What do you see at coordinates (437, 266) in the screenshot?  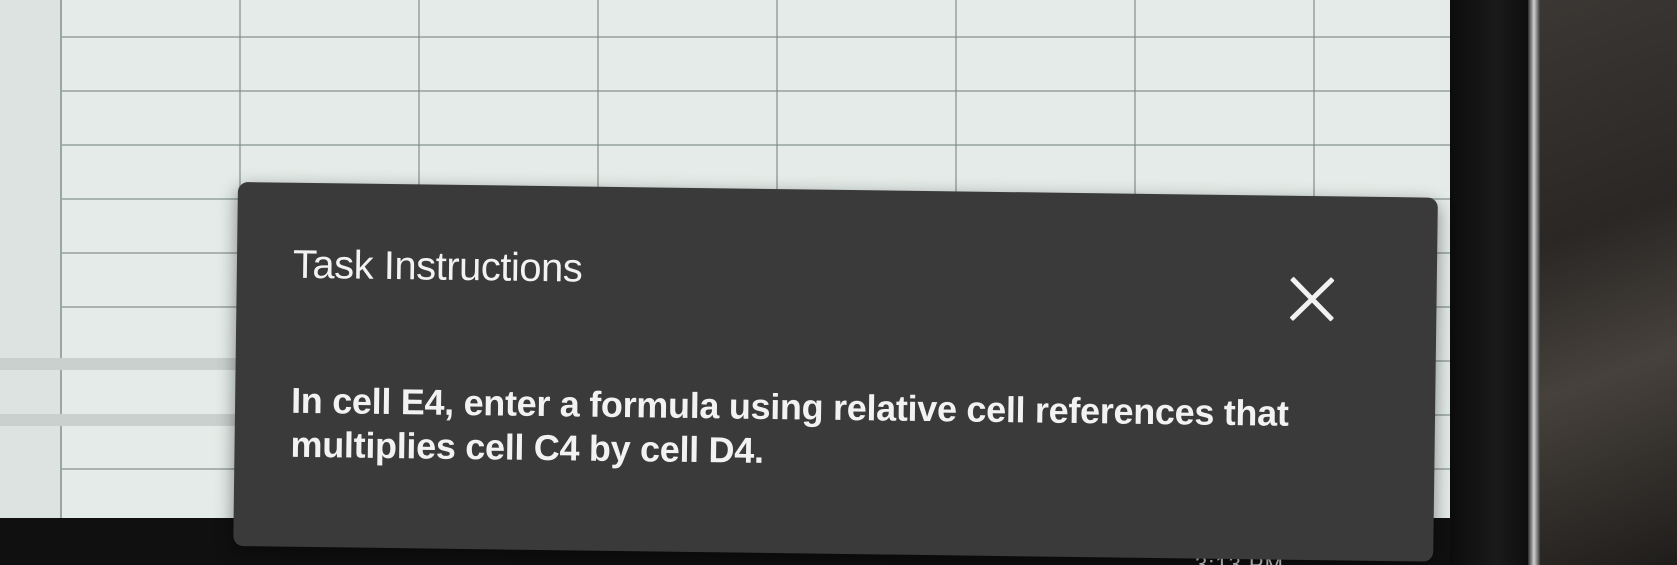 I see `dialog-title: Task Instructions` at bounding box center [437, 266].